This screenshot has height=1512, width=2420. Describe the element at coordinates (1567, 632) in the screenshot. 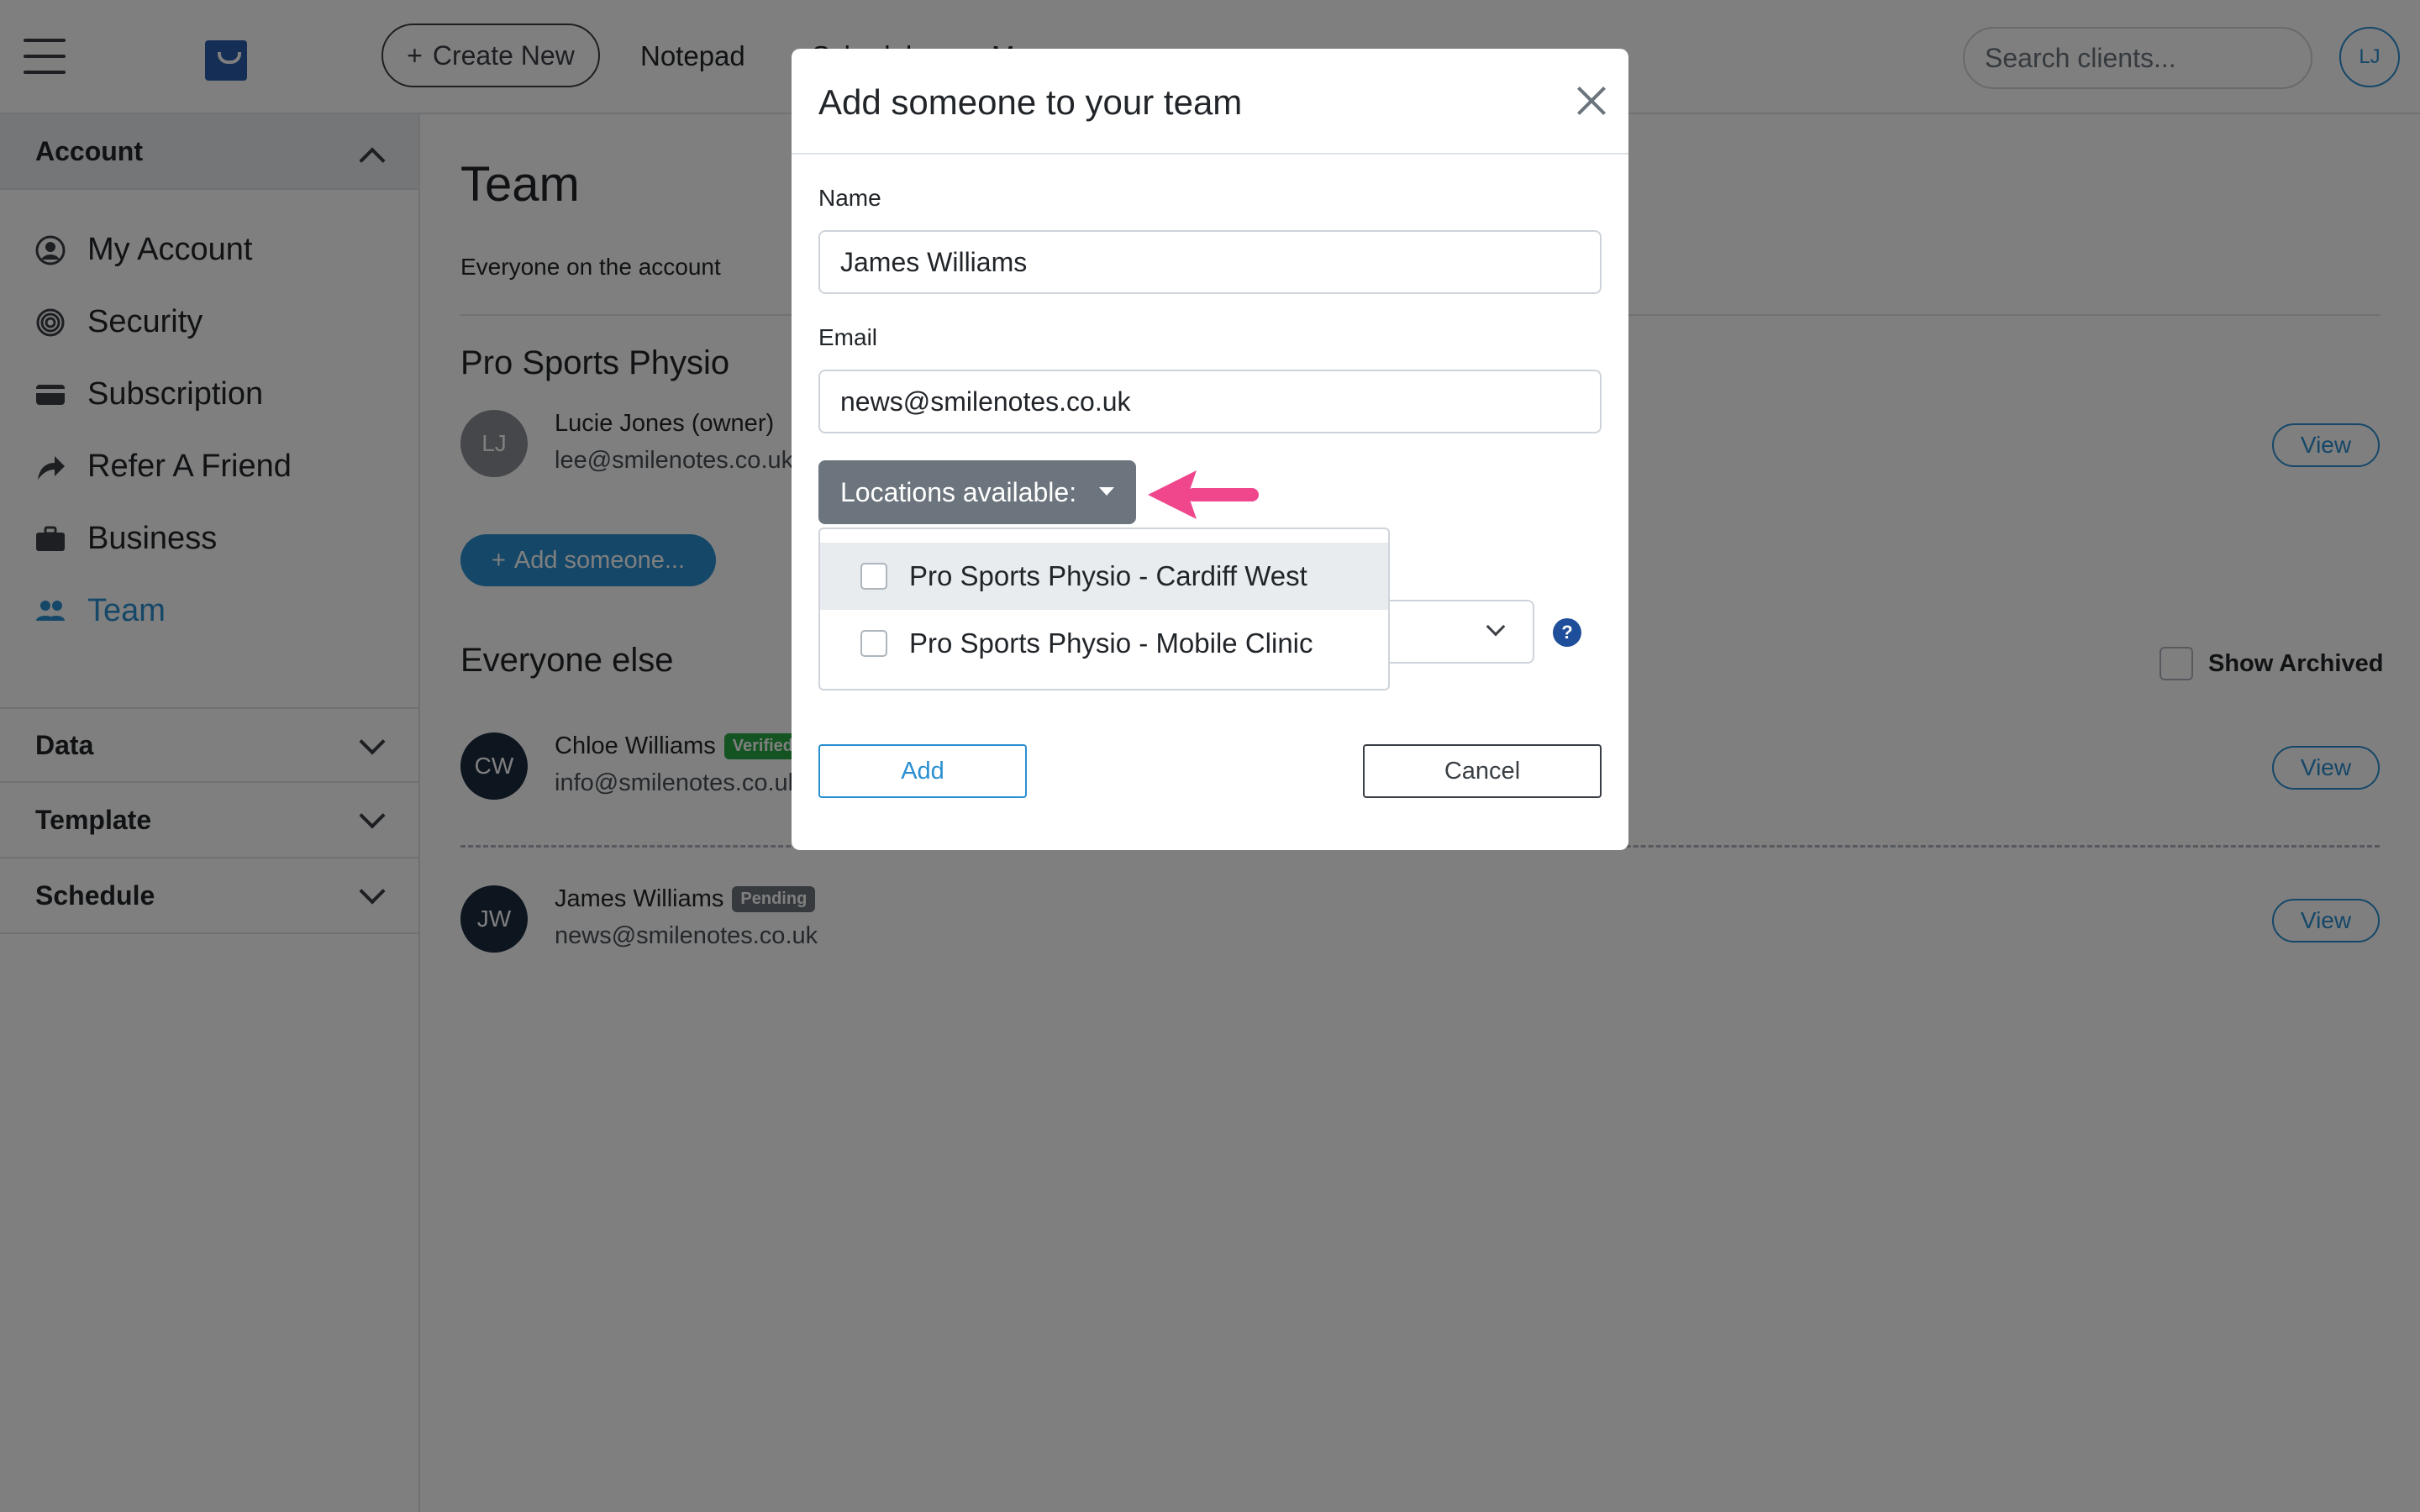

I see `help-icon: ?` at that location.